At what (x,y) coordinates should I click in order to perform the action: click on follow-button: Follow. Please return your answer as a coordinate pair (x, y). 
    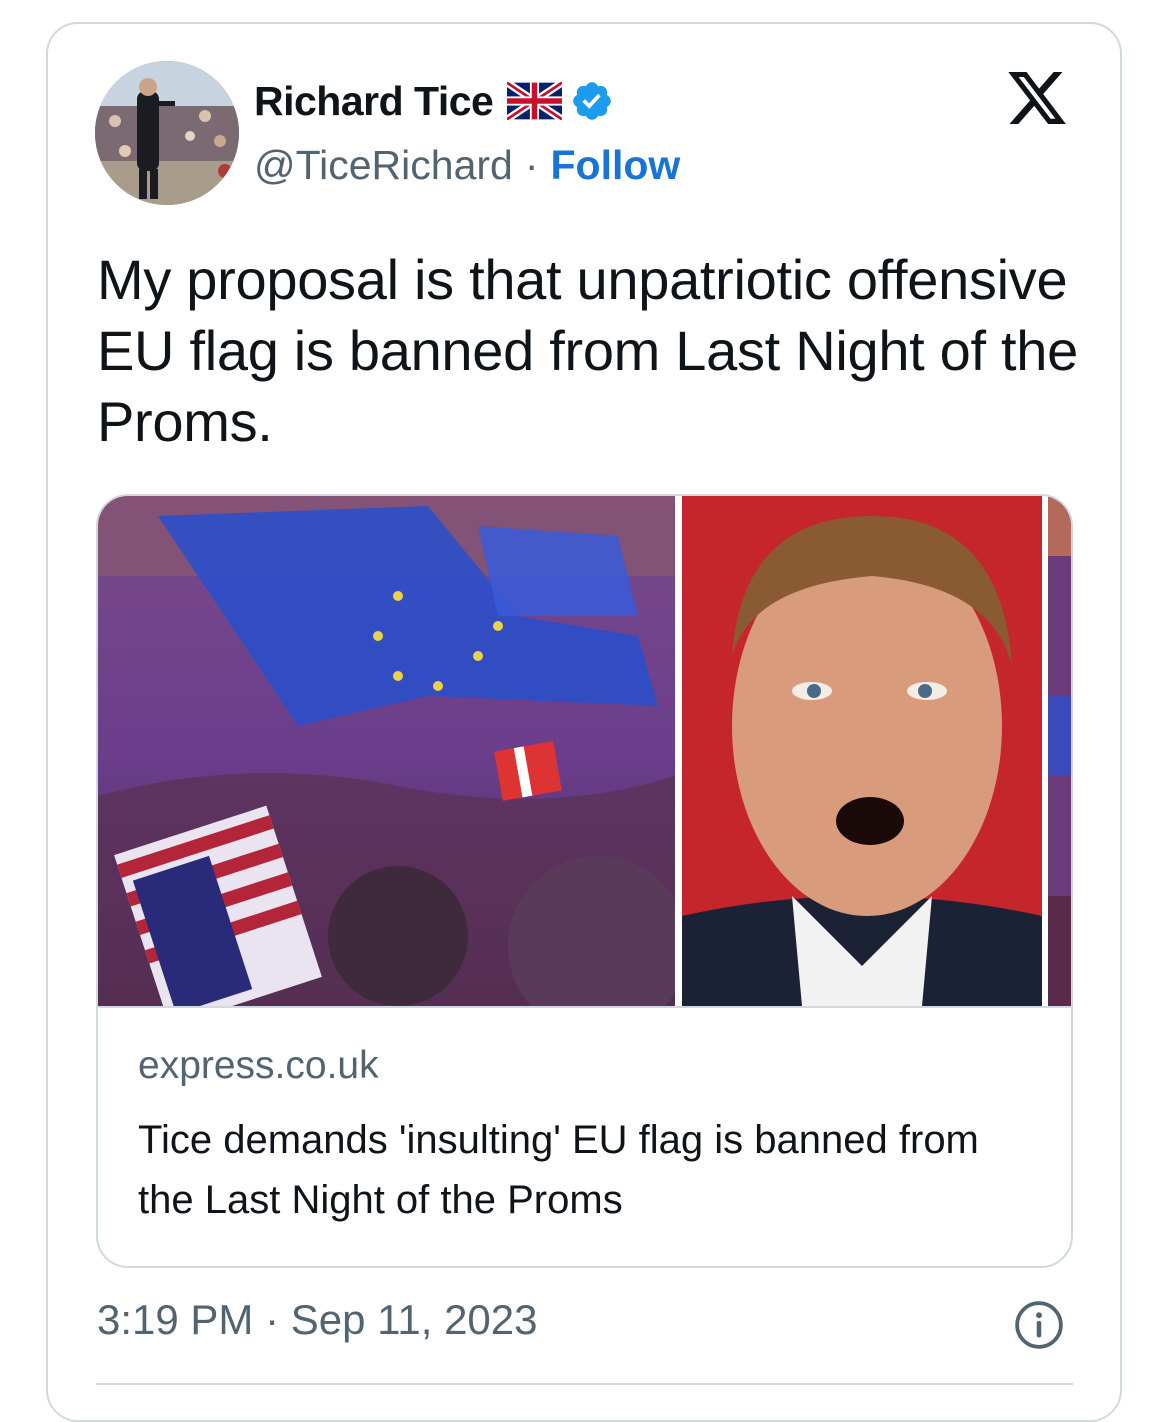
    Looking at the image, I should click on (616, 165).